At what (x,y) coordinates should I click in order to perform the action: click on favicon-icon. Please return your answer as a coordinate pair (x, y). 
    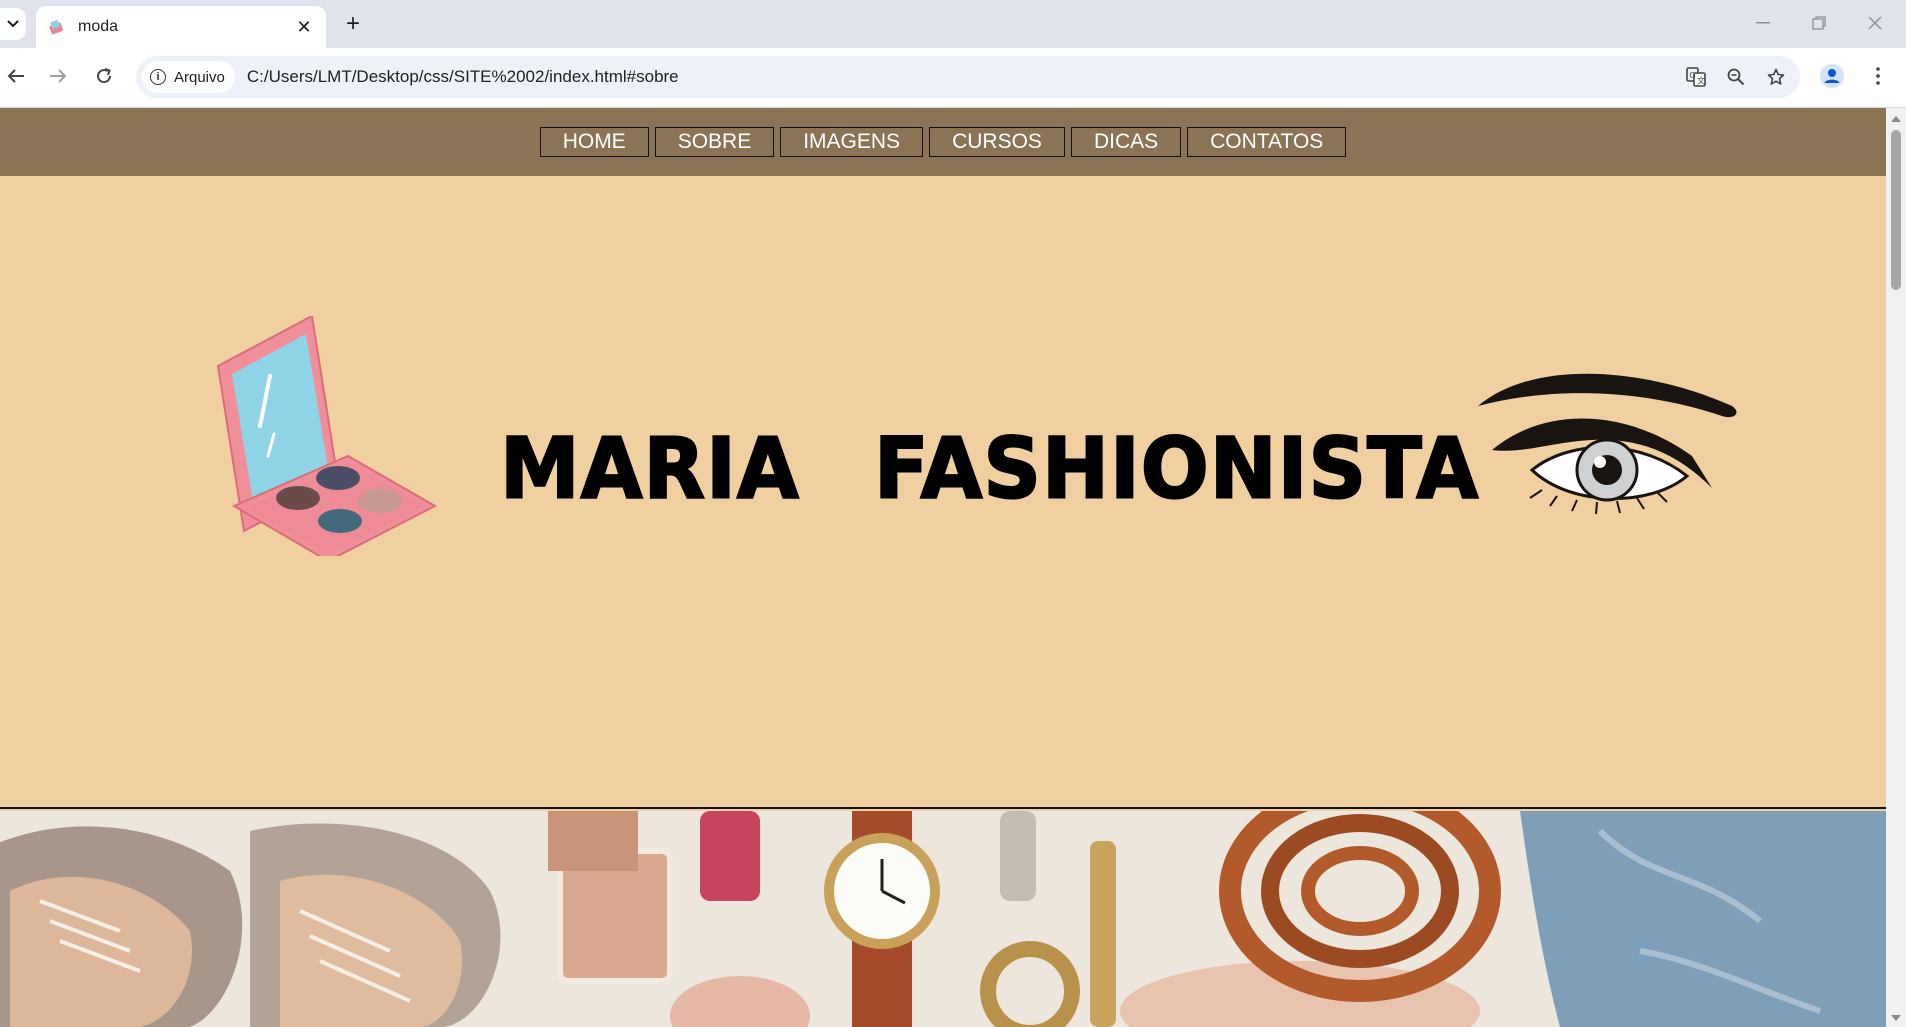
    Looking at the image, I should click on (56, 27).